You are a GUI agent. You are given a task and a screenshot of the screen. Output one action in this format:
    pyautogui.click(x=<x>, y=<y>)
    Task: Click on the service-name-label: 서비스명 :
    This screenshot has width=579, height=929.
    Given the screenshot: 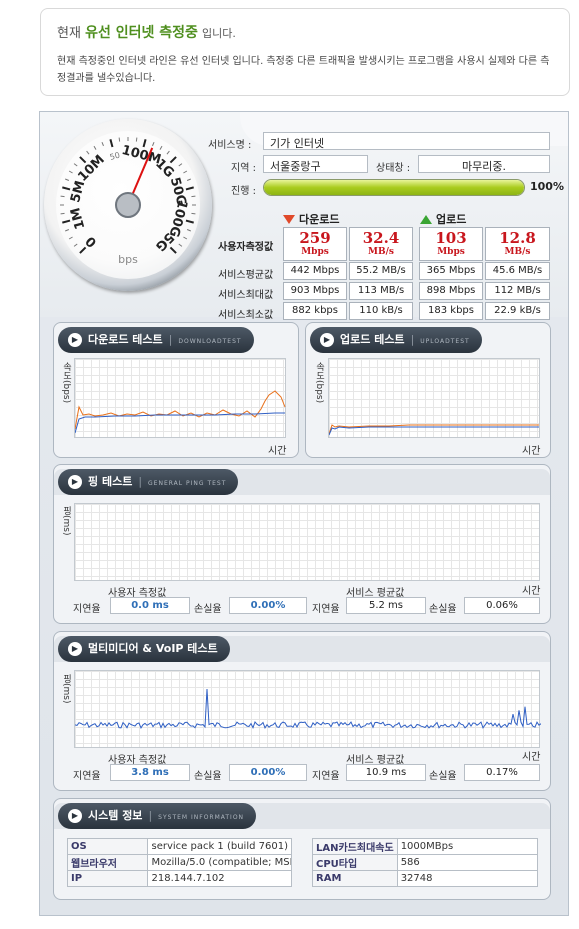 What is the action you would take?
    pyautogui.click(x=230, y=145)
    